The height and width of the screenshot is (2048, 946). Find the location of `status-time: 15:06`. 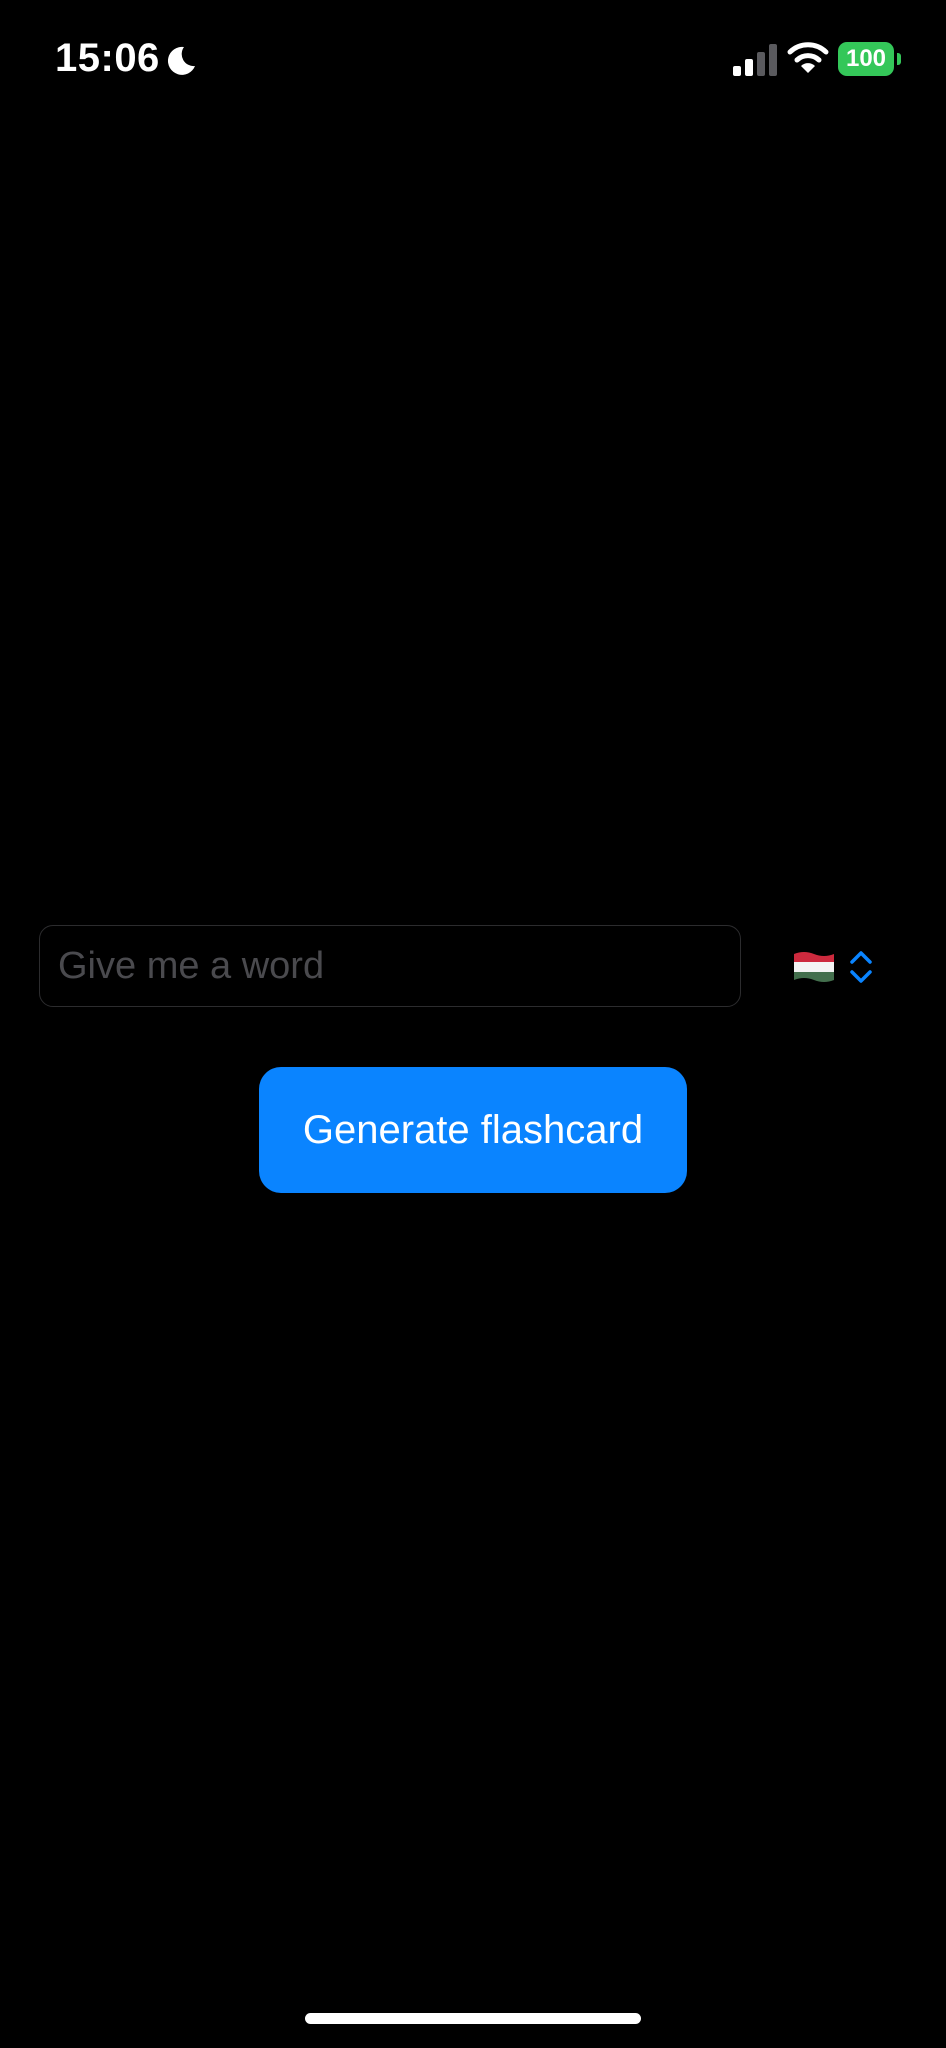

status-time: 15:06 is located at coordinates (107, 58).